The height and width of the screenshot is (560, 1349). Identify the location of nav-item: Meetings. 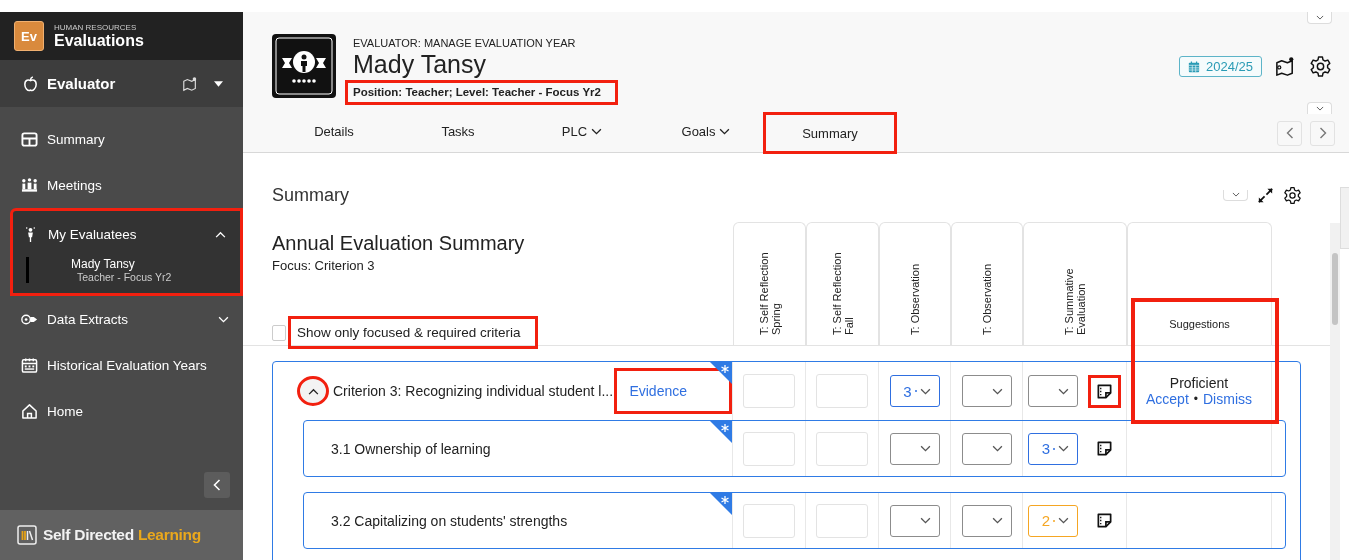
(121, 185).